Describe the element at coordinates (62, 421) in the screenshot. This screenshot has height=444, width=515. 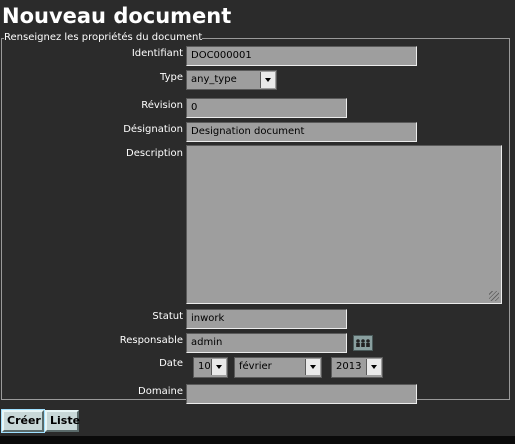
I see `list-button: Liste` at that location.